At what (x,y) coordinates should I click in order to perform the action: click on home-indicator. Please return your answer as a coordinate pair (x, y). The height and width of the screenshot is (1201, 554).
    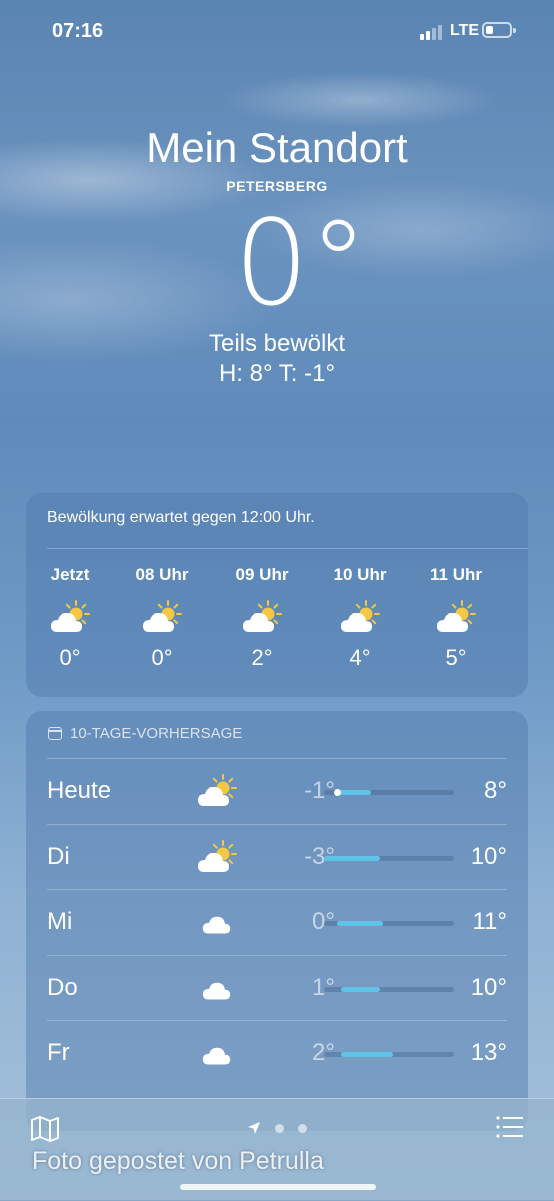
    Looking at the image, I should click on (278, 1187).